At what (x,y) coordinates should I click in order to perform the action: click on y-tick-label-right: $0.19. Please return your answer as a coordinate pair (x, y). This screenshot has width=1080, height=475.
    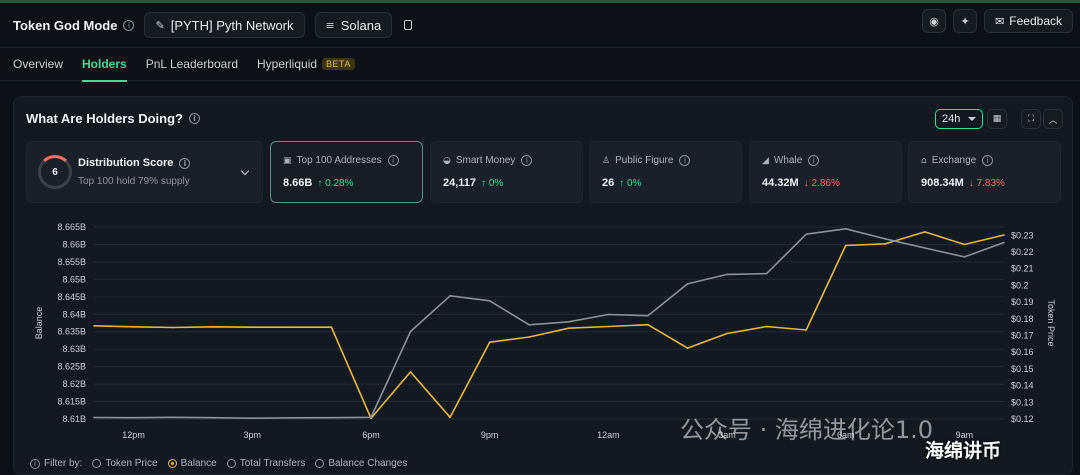
    Looking at the image, I should click on (1022, 302).